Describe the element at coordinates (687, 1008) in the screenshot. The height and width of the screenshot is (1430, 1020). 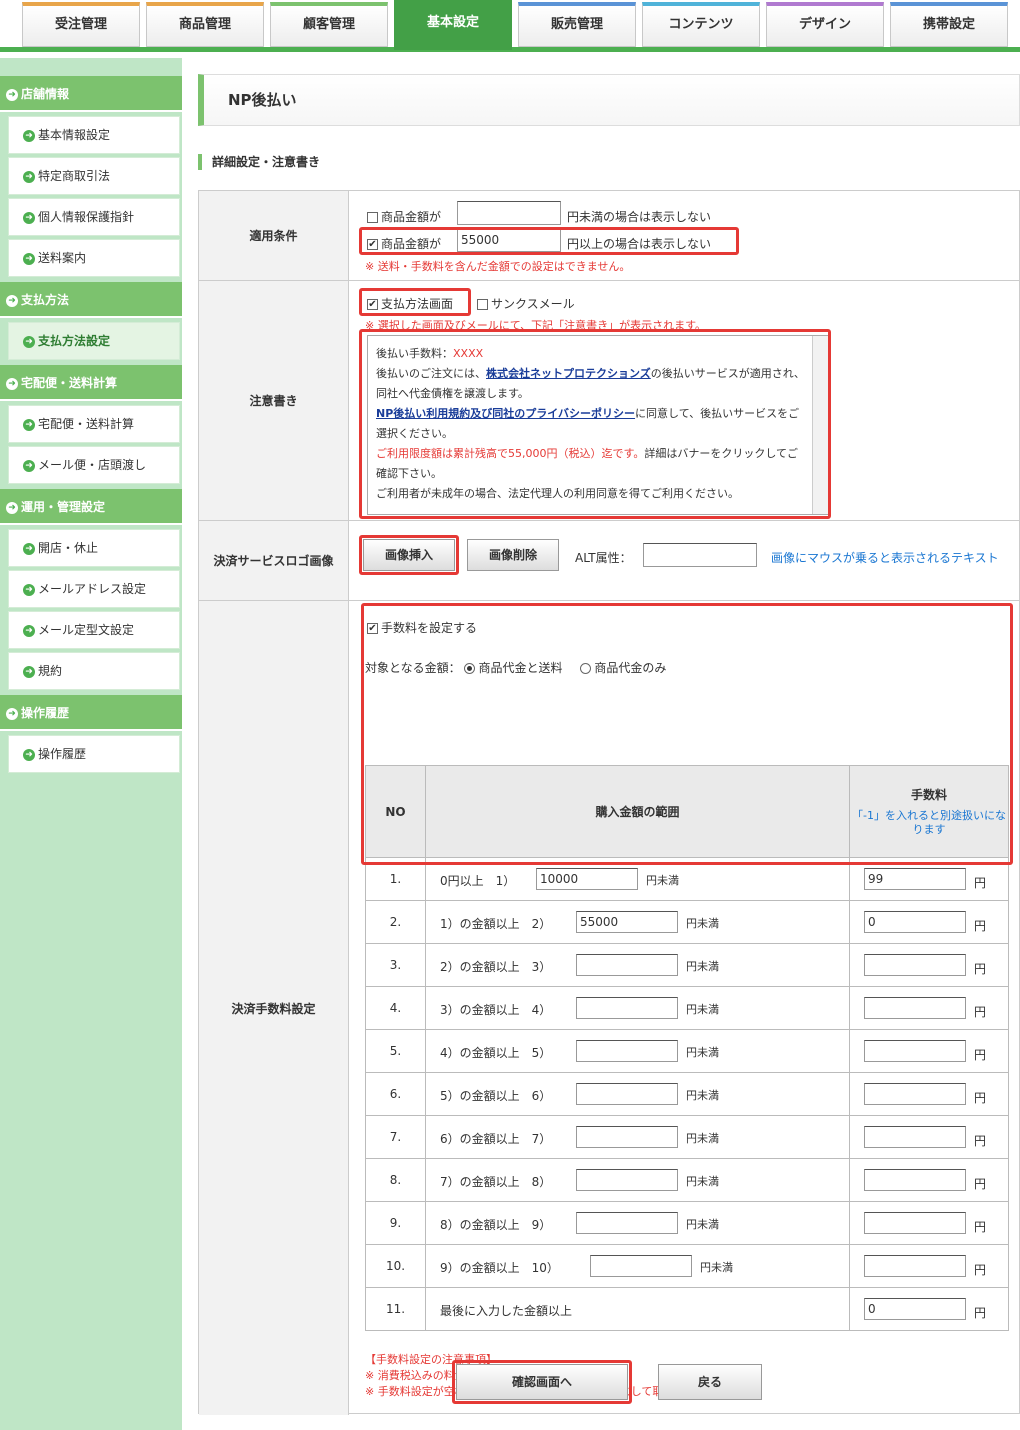
I see `fee-row: 4. 3）の金額以上 4） 円未満 円` at that location.